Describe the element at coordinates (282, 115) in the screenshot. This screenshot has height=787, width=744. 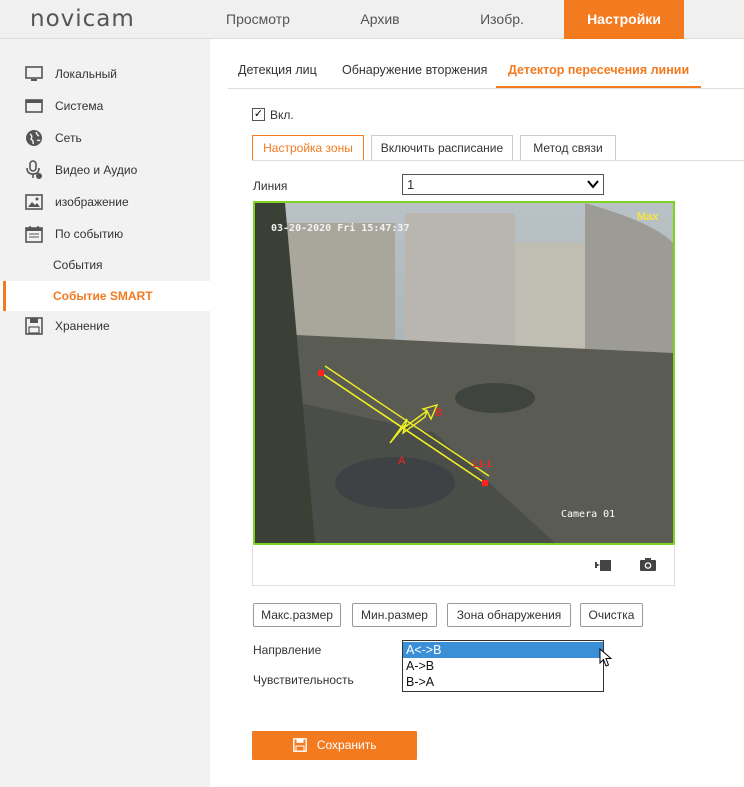
I see `enable-label: Вкл.` at that location.